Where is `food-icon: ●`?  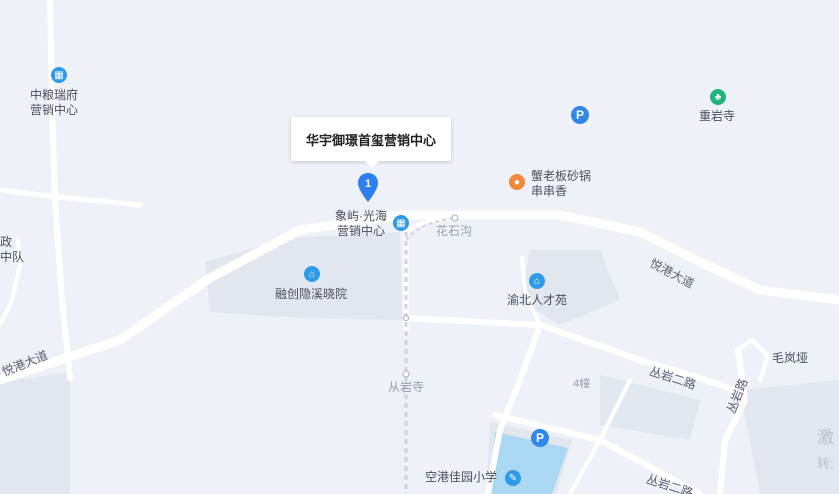
food-icon: ● is located at coordinates (517, 182).